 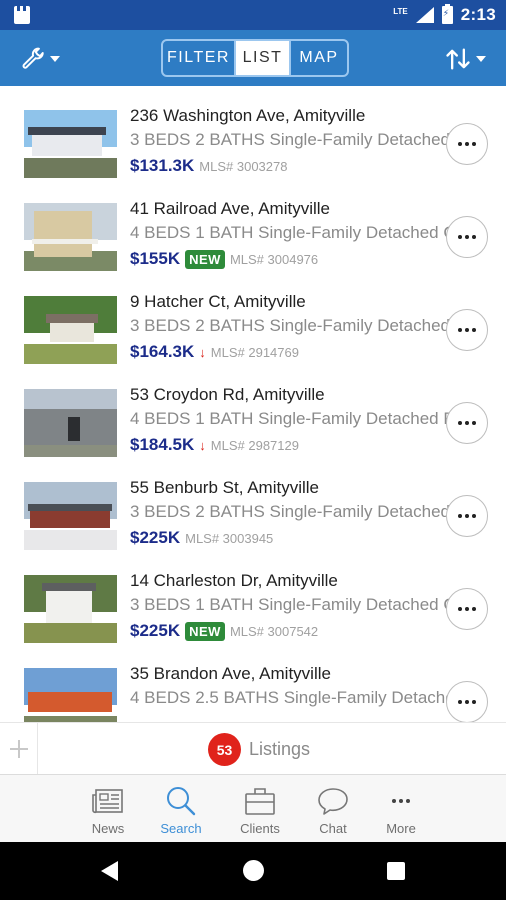 I want to click on mls-number: MLS# 3003945, so click(x=229, y=538).